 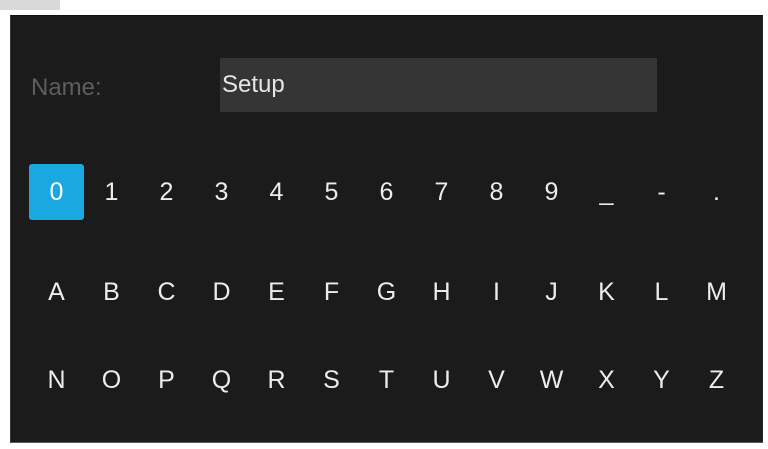 I want to click on key-g: G, so click(x=386, y=292).